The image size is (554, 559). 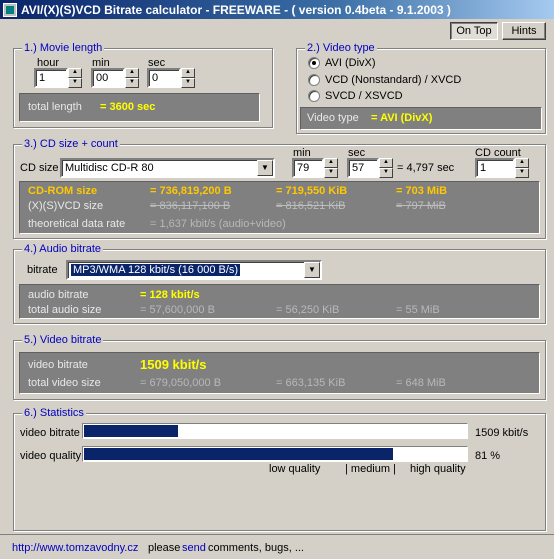 I want to click on on-top-button: On Top, so click(x=474, y=31).